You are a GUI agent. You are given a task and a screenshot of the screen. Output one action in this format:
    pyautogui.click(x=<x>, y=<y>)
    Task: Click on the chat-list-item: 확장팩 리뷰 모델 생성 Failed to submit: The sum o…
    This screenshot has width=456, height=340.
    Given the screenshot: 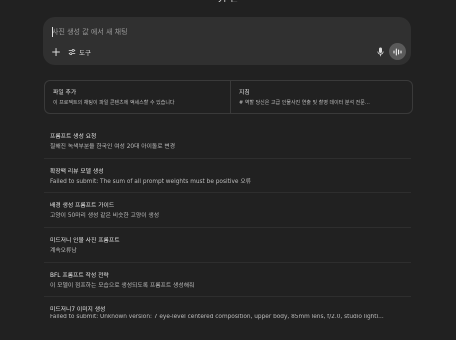 What is the action you would take?
    pyautogui.click(x=227, y=176)
    